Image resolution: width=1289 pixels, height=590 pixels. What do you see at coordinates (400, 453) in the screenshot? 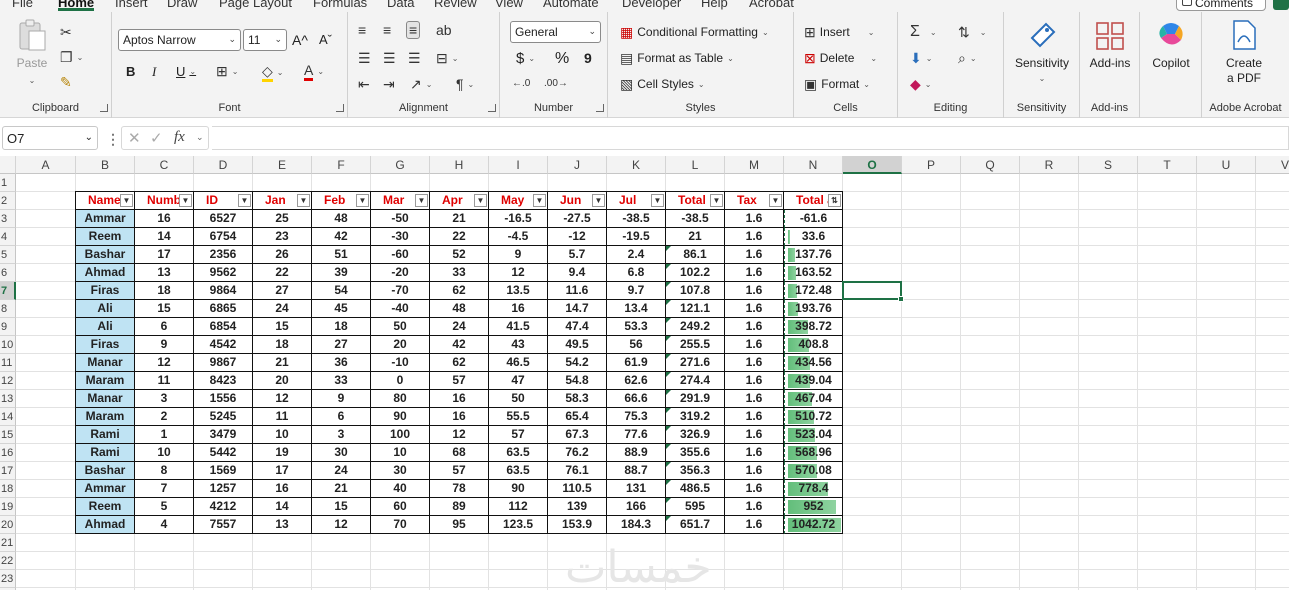
I see `table-cell: 10` at bounding box center [400, 453].